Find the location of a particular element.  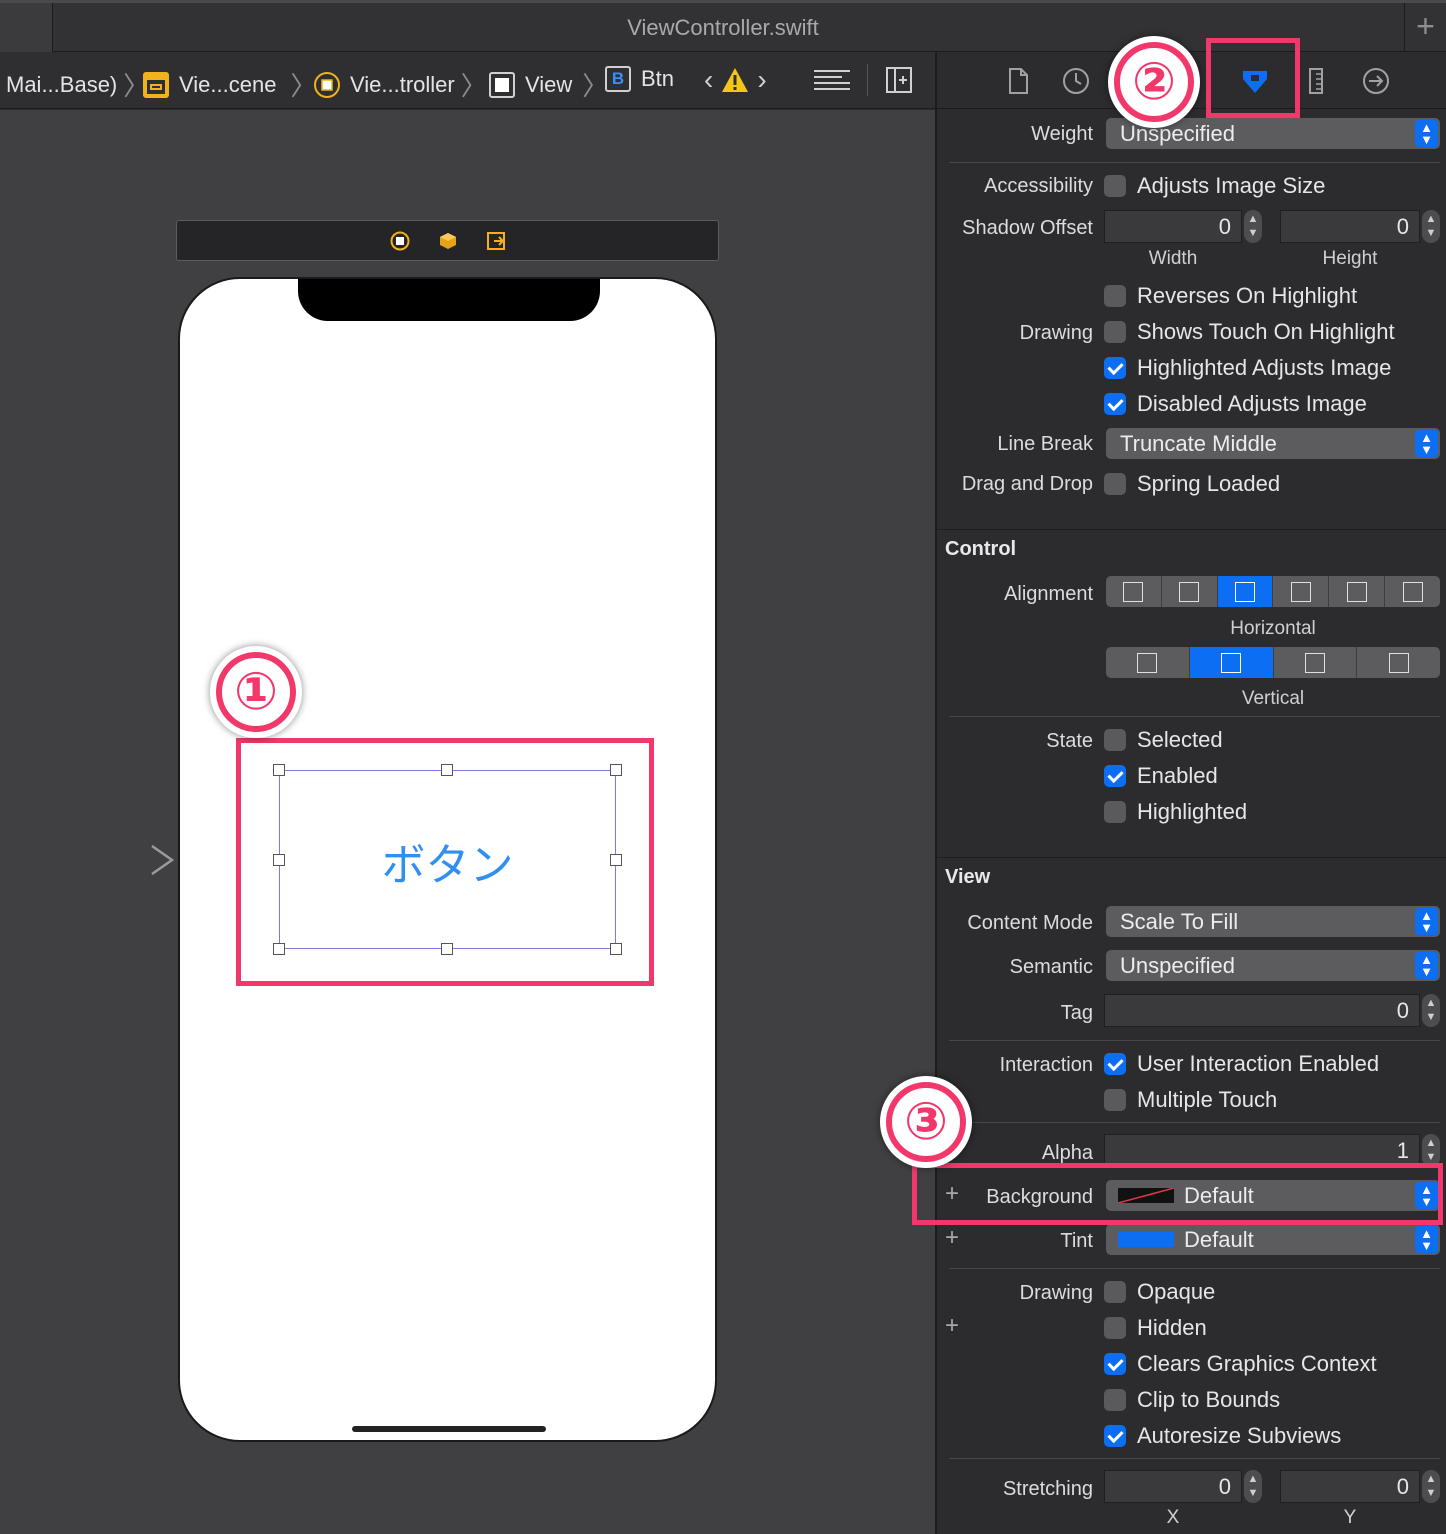

line-break-label: Line Break is located at coordinates (1045, 444).